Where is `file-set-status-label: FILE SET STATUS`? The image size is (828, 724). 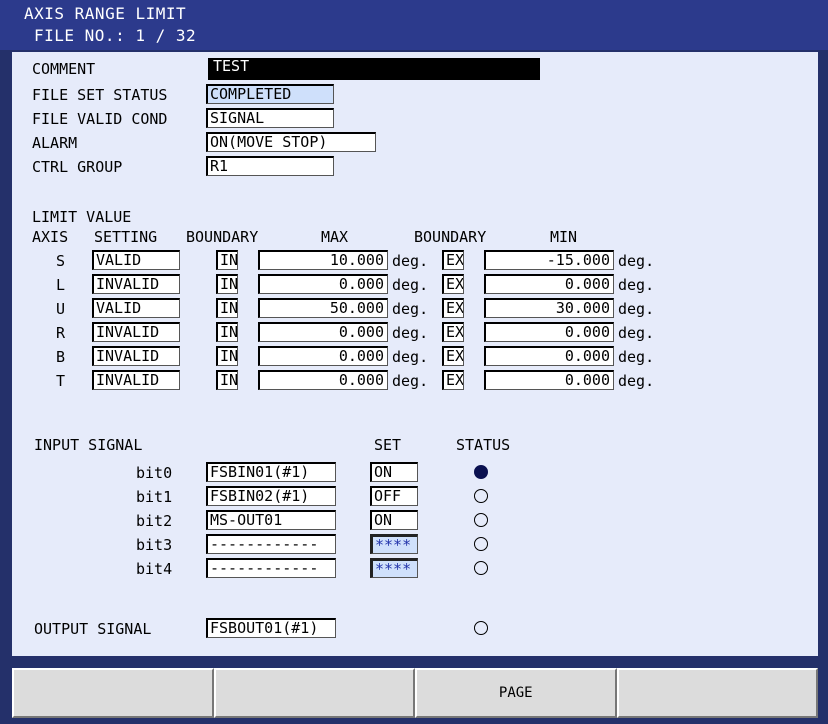
file-set-status-label: FILE SET STATUS is located at coordinates (100, 95).